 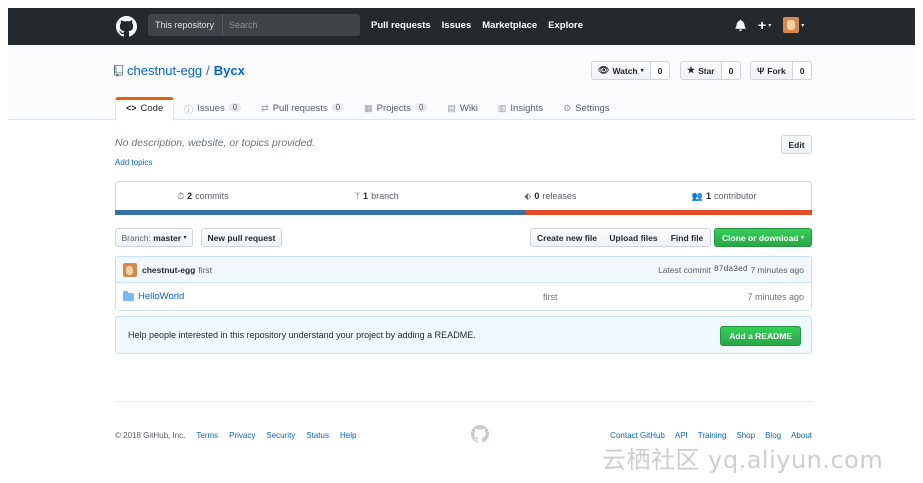 I want to click on footer-link-training: Training, so click(x=712, y=435).